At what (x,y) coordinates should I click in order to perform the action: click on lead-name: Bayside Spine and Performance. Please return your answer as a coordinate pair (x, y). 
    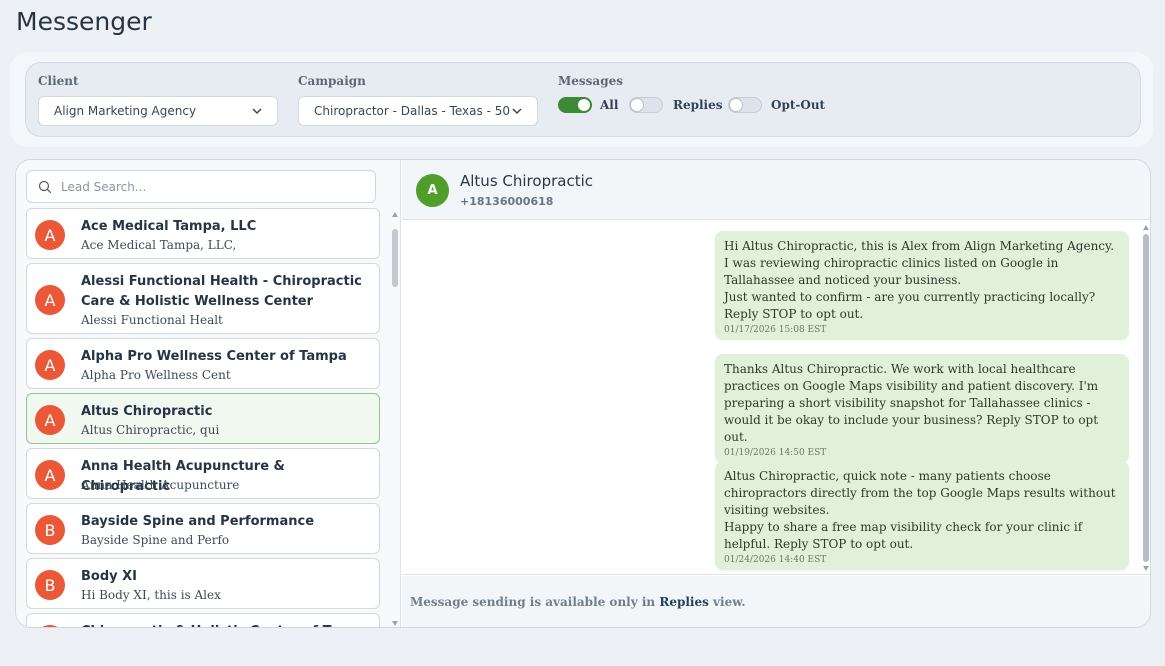
    Looking at the image, I should click on (198, 521).